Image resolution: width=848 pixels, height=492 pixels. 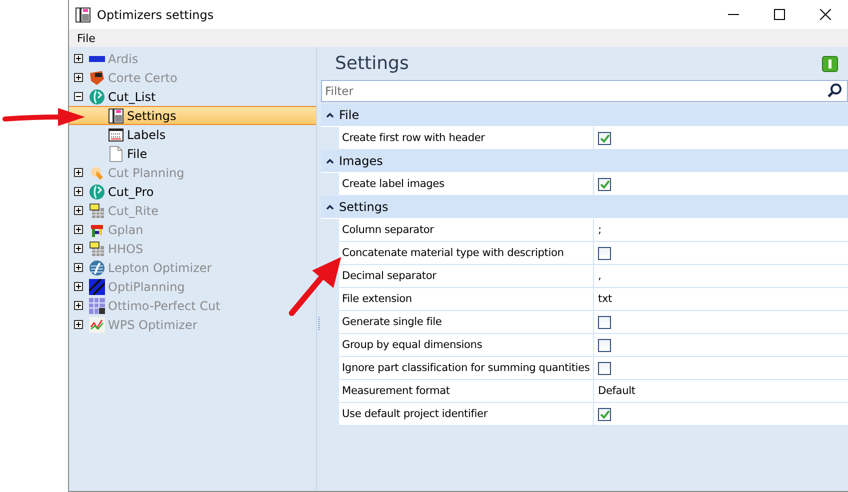 What do you see at coordinates (584, 207) in the screenshot?
I see `group-header: Settings` at bounding box center [584, 207].